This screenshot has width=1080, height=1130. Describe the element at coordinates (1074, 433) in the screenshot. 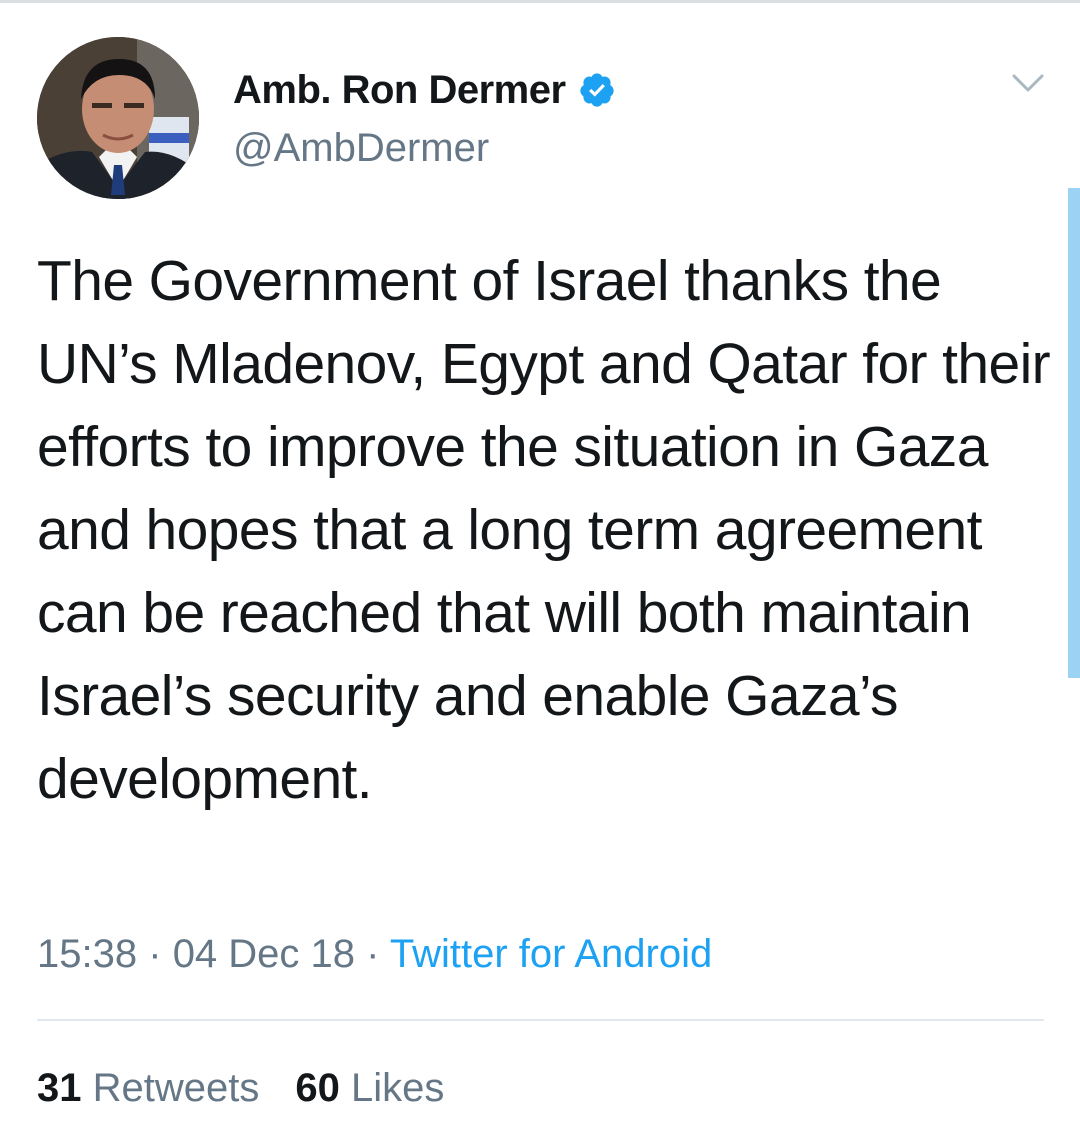

I see `scrollbar` at that location.